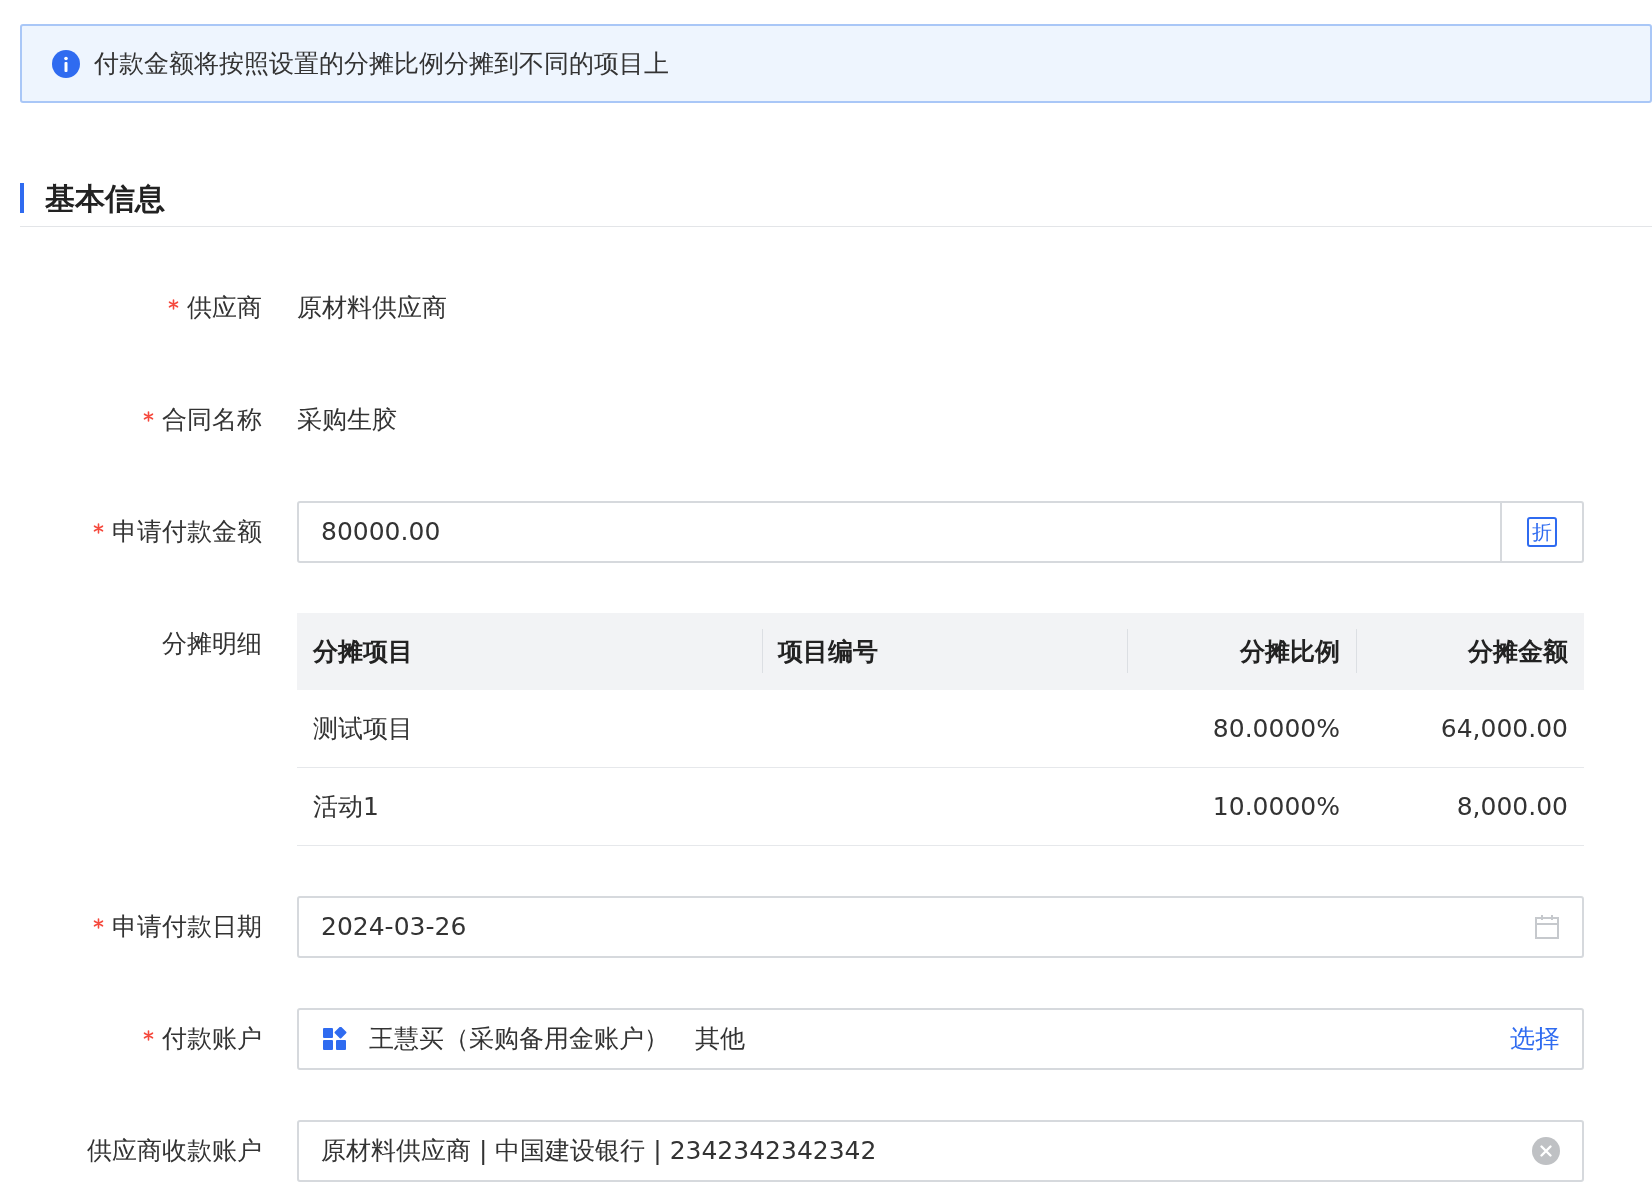 Image resolution: width=1652 pixels, height=1198 pixels. Describe the element at coordinates (940, 1151) in the screenshot. I see `account-input: 原材料供应商 | 中国建设银行 | 2342342342342` at that location.